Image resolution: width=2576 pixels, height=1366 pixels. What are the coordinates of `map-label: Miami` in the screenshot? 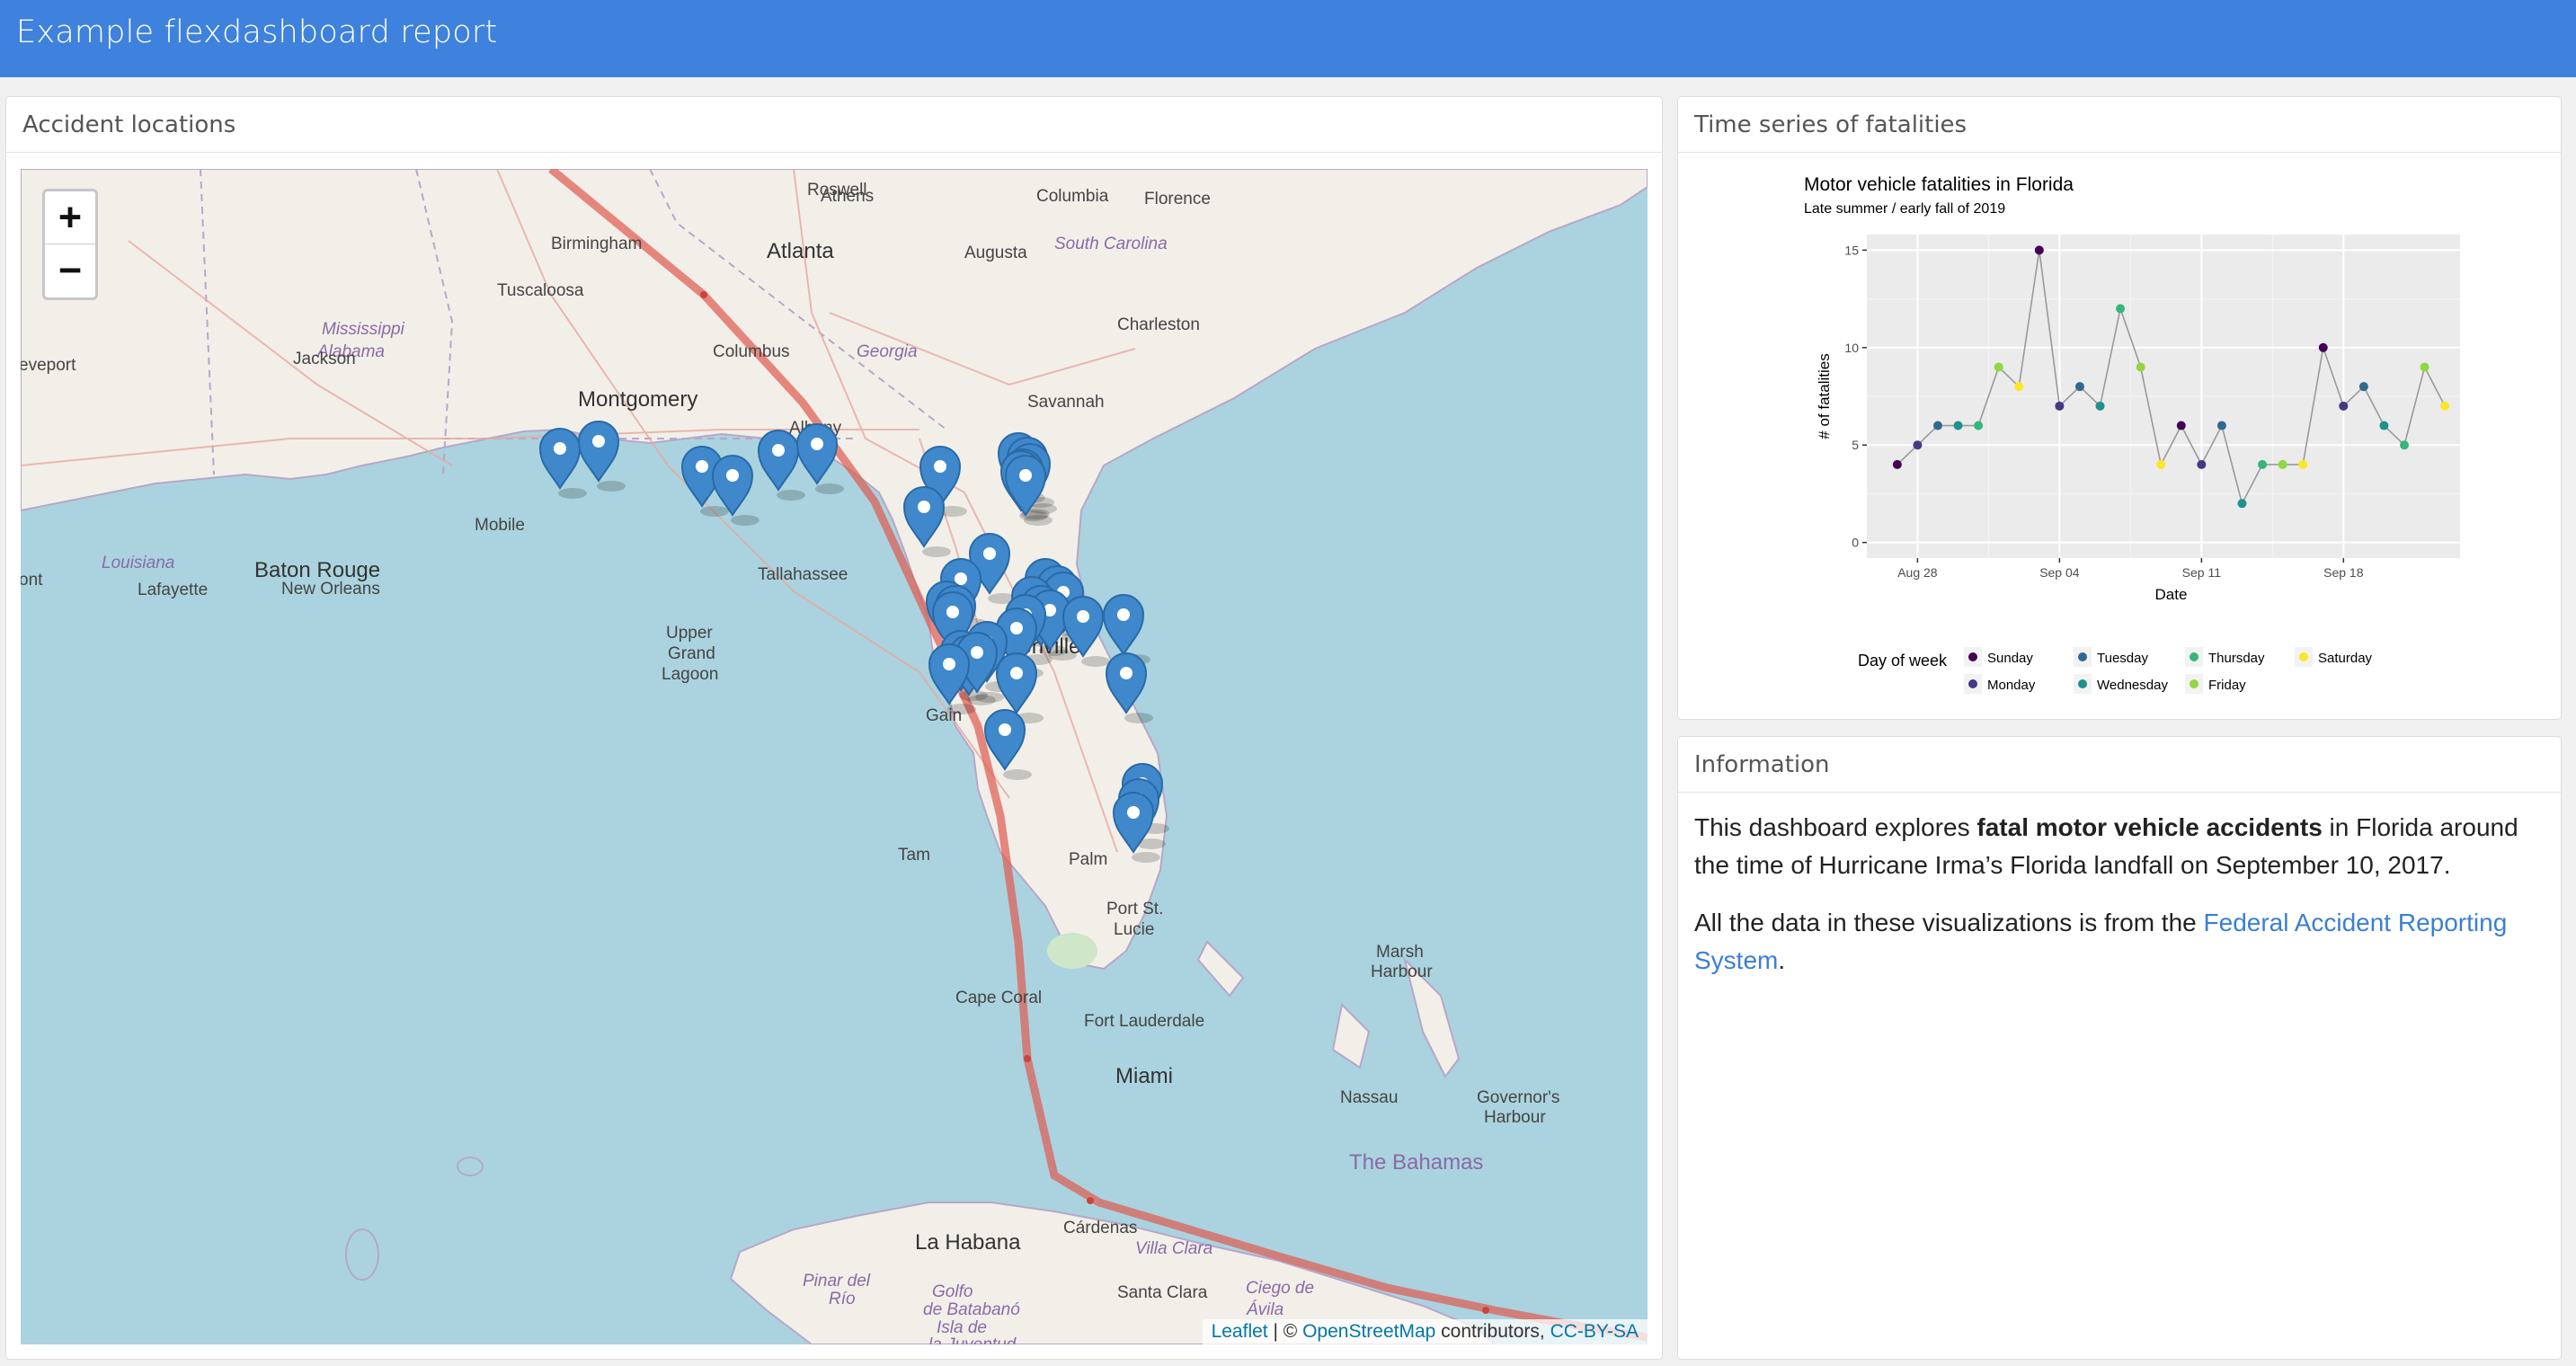 It's located at (1144, 1076).